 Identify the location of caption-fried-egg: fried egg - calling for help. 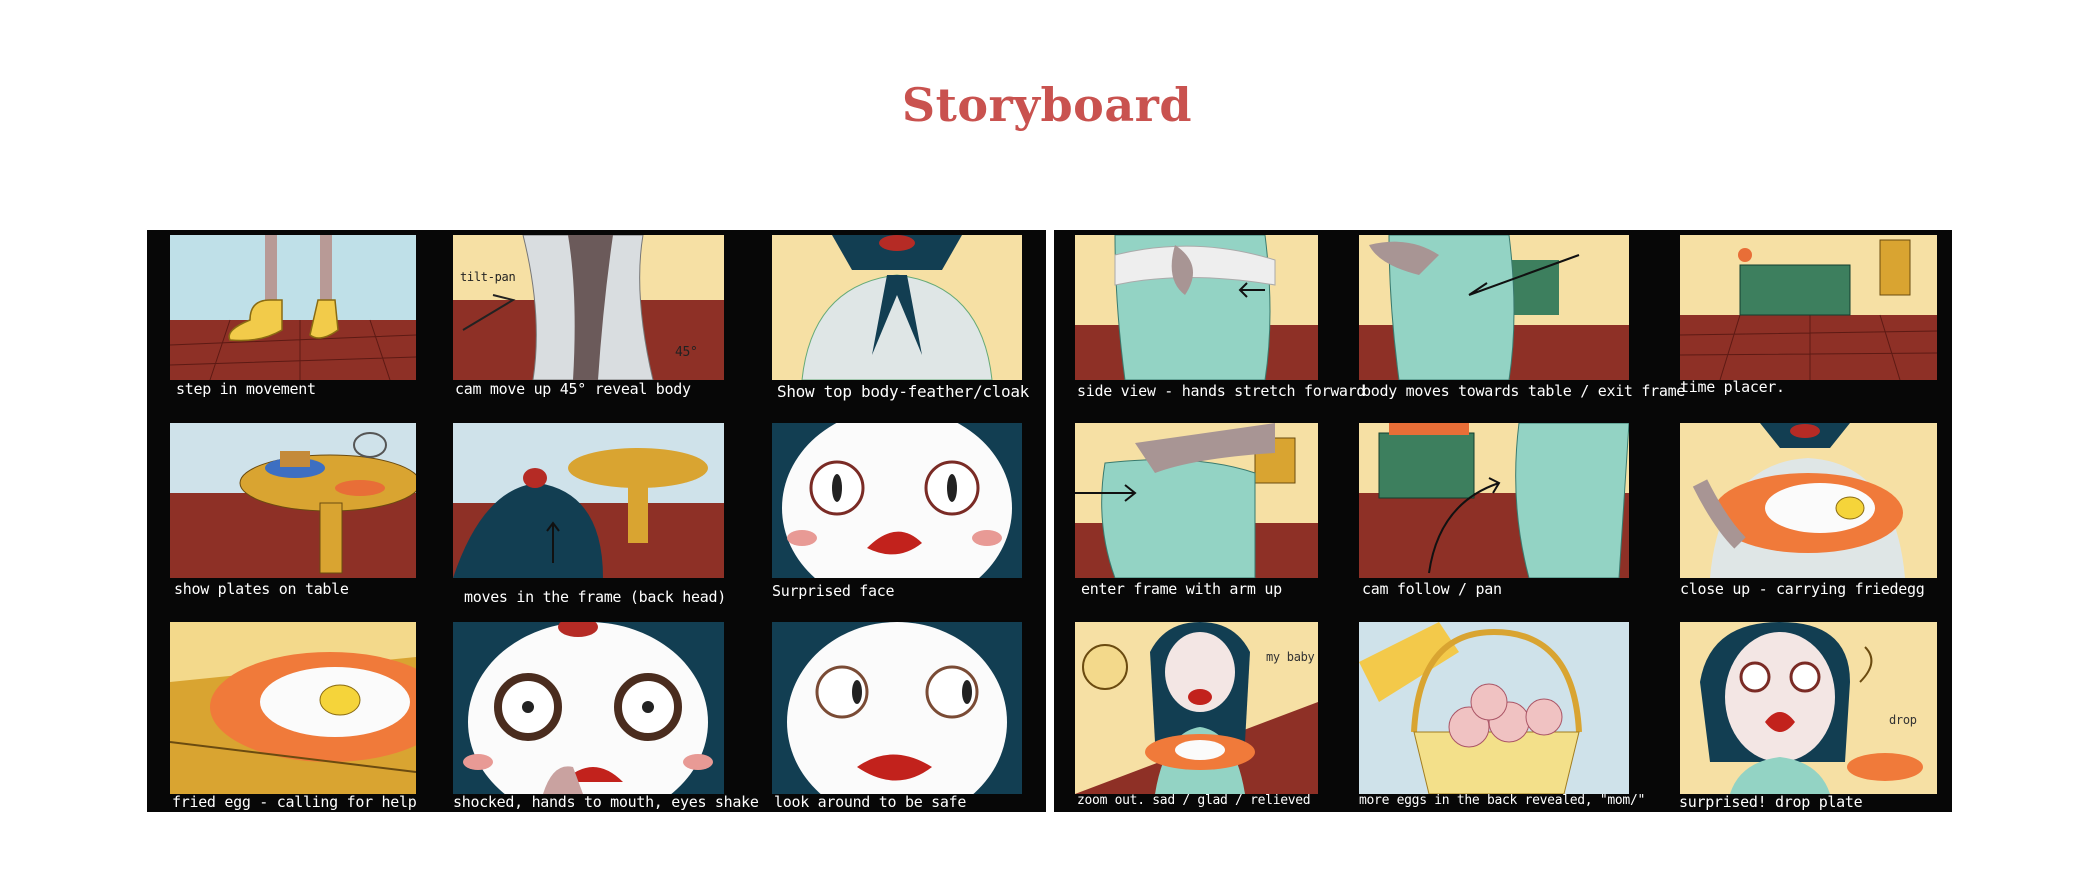
(294, 802).